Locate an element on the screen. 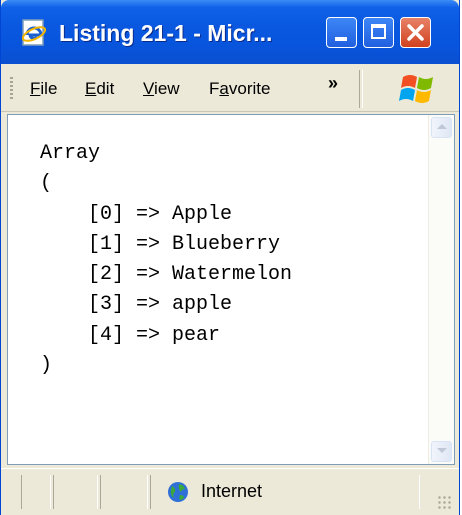 This screenshot has width=462, height=515. status-bar: Internet is located at coordinates (230, 491).